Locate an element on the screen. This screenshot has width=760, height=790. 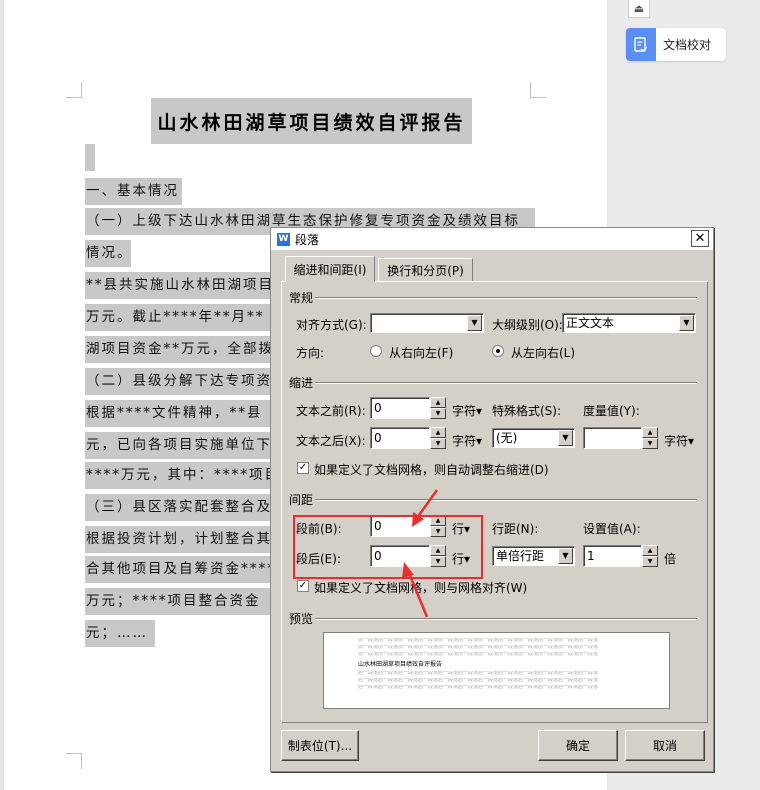
measure-unit: 字符▾ is located at coordinates (679, 440).